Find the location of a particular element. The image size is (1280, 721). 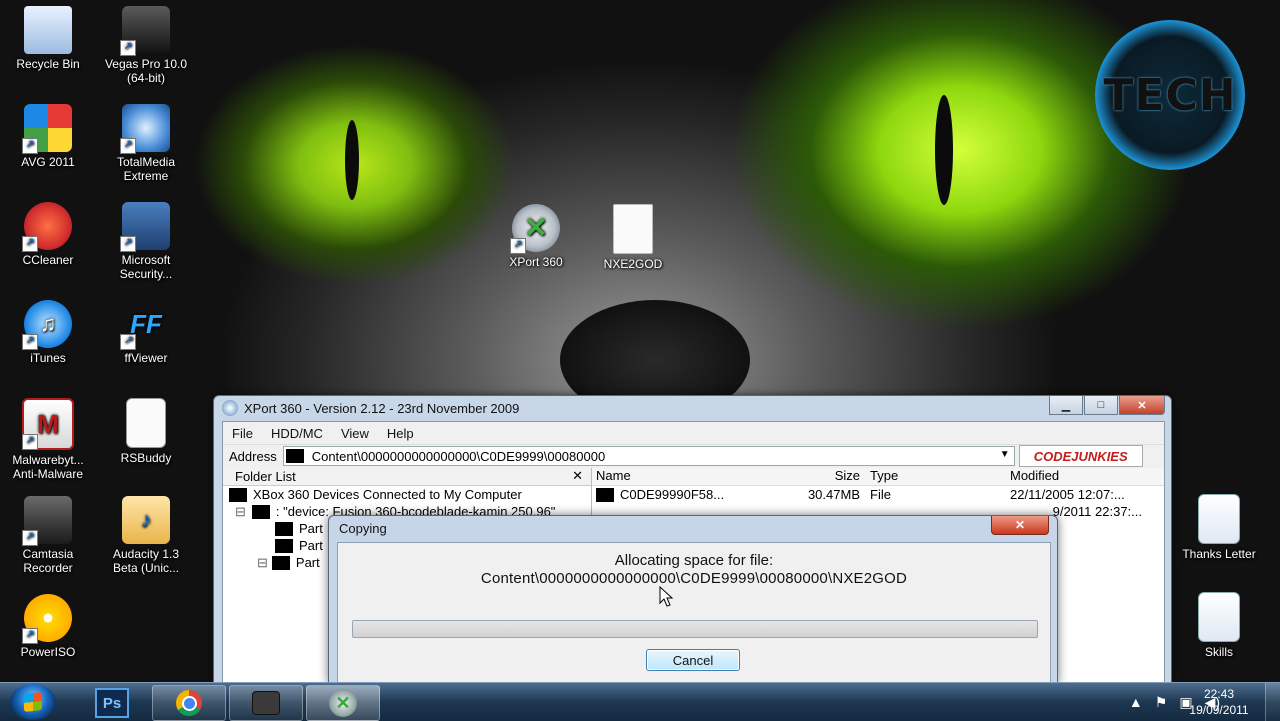

menu-file: File is located at coordinates (242, 433).